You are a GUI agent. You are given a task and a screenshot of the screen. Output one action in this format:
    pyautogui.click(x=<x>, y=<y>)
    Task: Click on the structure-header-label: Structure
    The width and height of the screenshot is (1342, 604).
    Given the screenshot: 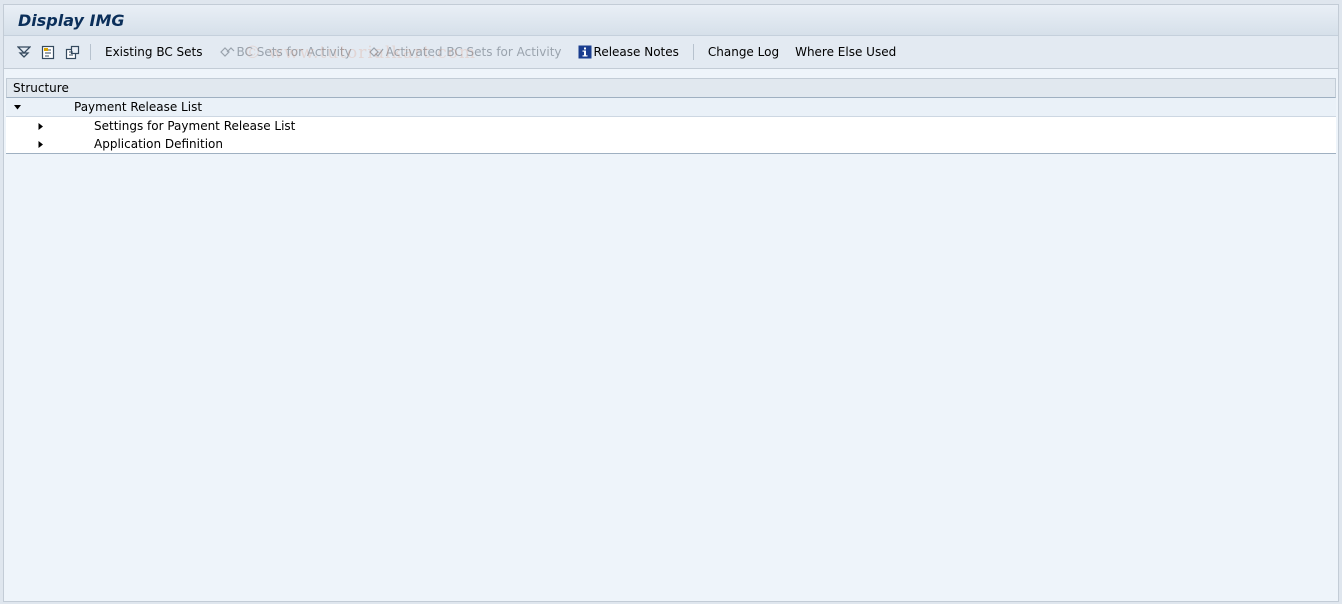 What is the action you would take?
    pyautogui.click(x=41, y=88)
    